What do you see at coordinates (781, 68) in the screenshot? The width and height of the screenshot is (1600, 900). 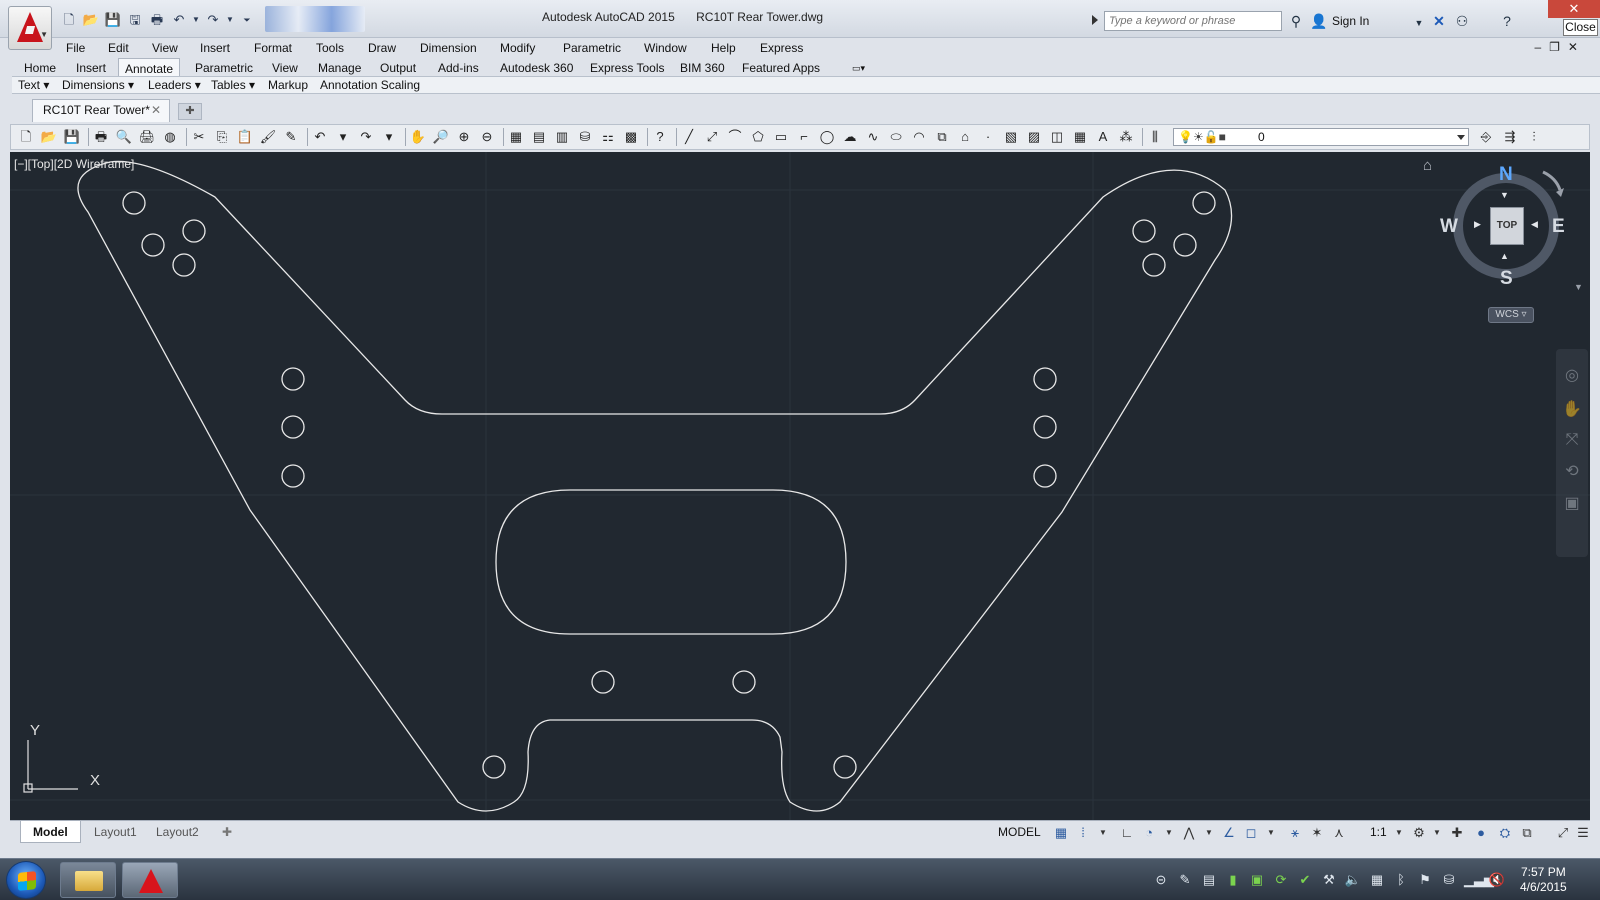 I see `tab-featured-apps: Featured Apps` at bounding box center [781, 68].